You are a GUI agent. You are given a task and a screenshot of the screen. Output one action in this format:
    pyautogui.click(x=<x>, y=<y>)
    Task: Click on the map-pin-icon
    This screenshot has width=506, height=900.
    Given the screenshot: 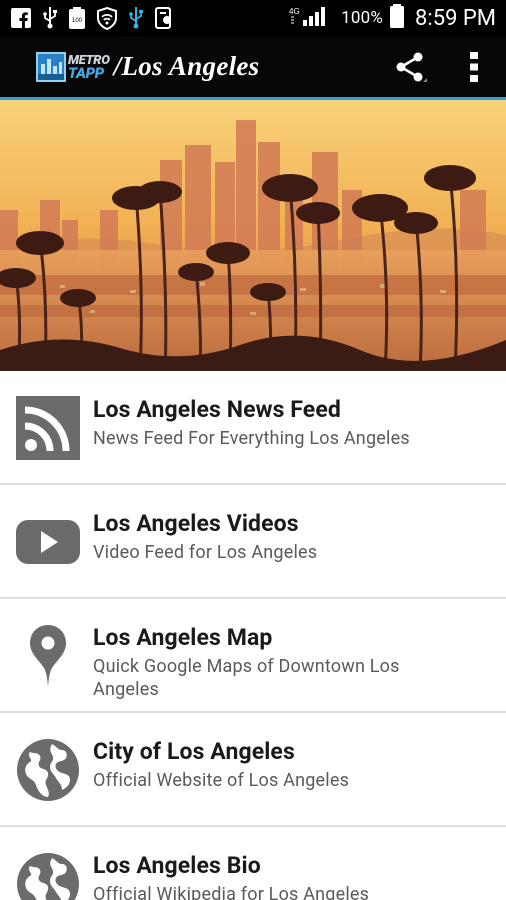 What is the action you would take?
    pyautogui.click(x=48, y=656)
    